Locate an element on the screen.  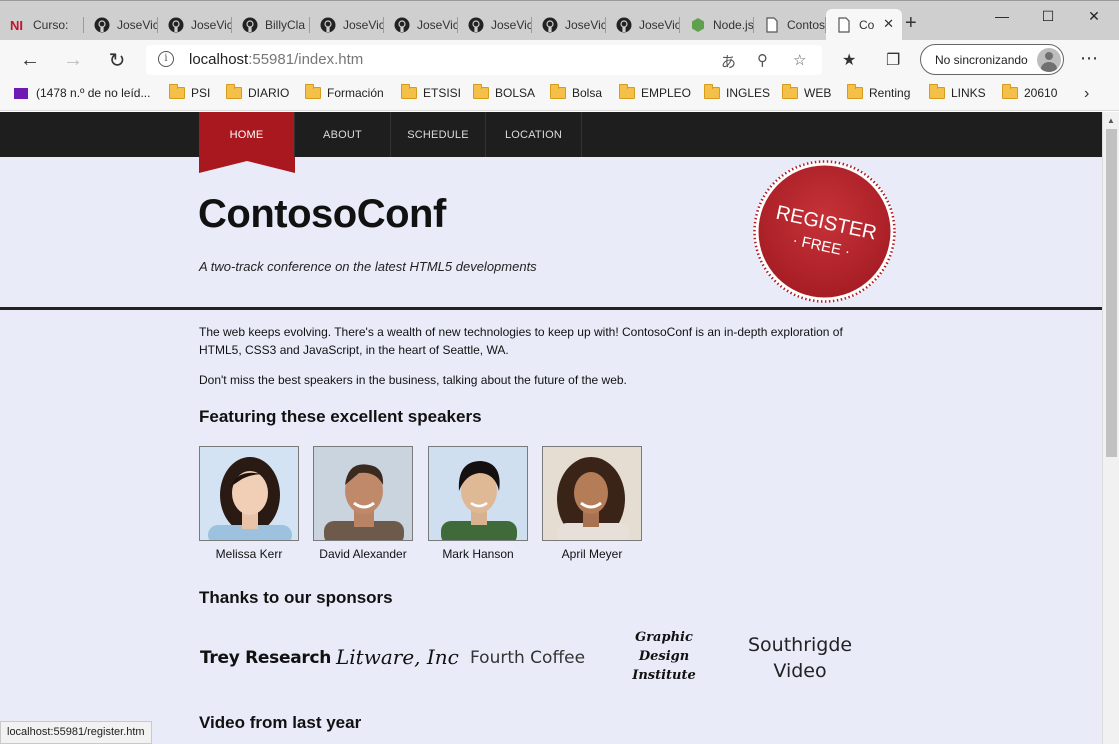
maximize-button: ☐ is located at coordinates (1048, 16).